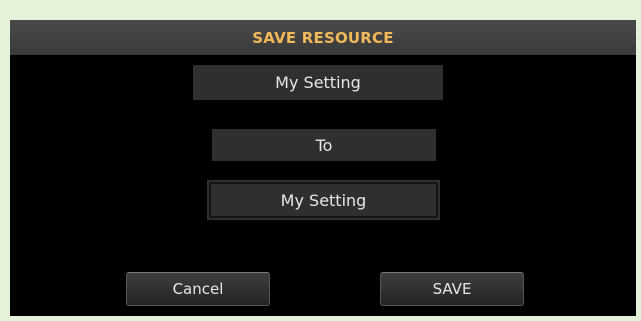  Describe the element at coordinates (324, 145) in the screenshot. I see `to-label: To` at that location.